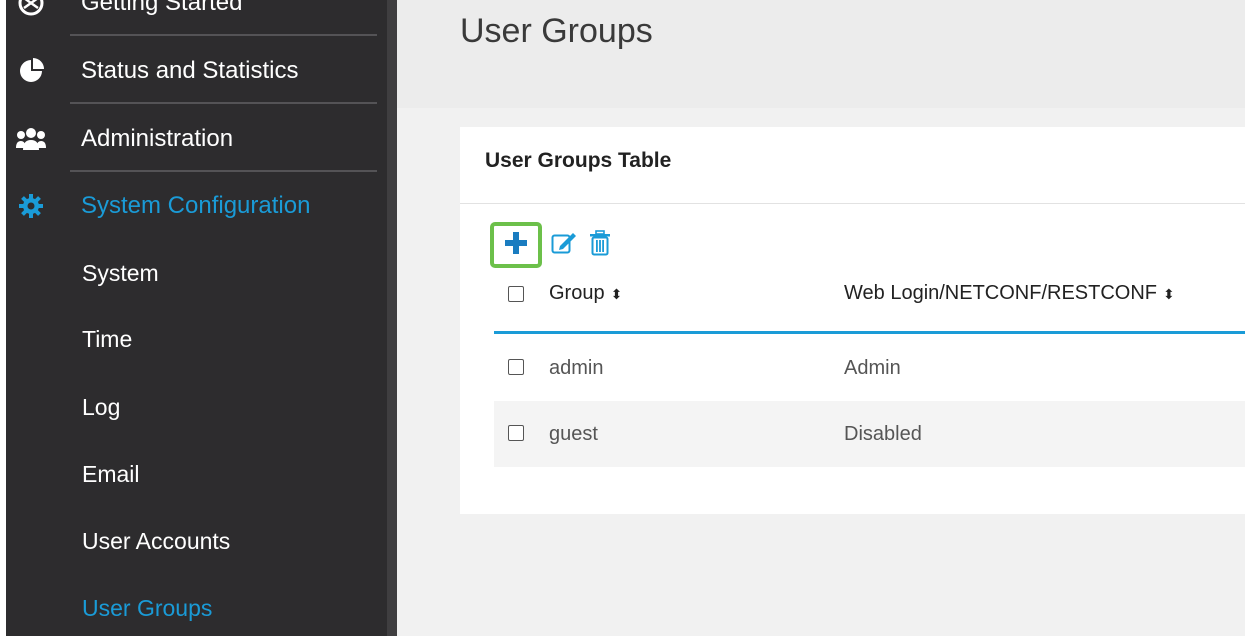  Describe the element at coordinates (1001, 293) in the screenshot. I see `column-header-label: Web Login/NETCONF/RESTCONF` at that location.